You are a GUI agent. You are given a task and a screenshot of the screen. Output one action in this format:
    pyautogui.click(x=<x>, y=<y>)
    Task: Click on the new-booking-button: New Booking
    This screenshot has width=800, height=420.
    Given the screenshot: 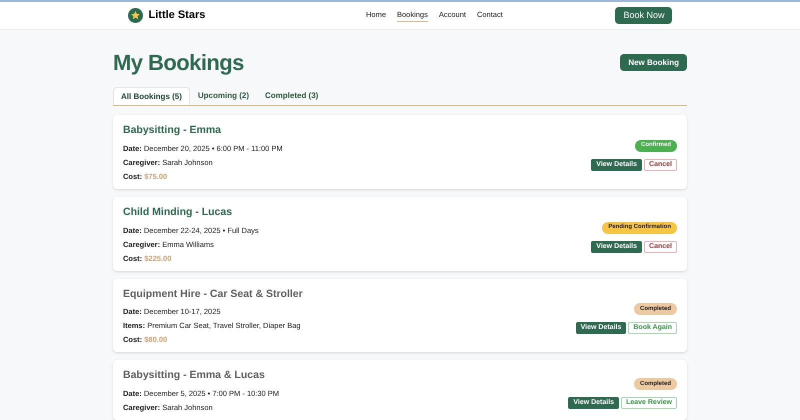 What is the action you would take?
    pyautogui.click(x=653, y=62)
    